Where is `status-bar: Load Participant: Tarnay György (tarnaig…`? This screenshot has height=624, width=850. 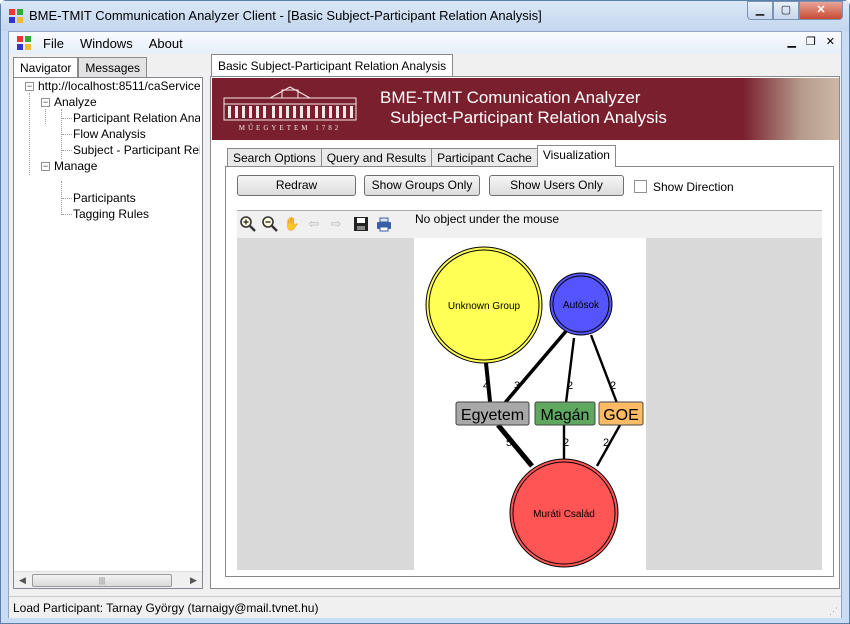 status-bar: Load Participant: Tarnay György (tarnaig… is located at coordinates (425, 607).